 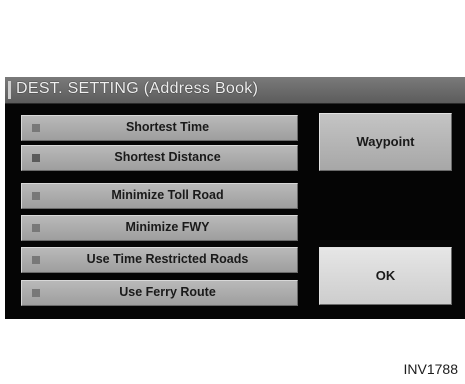 I want to click on option-label: Minimize FWY, so click(x=167, y=227).